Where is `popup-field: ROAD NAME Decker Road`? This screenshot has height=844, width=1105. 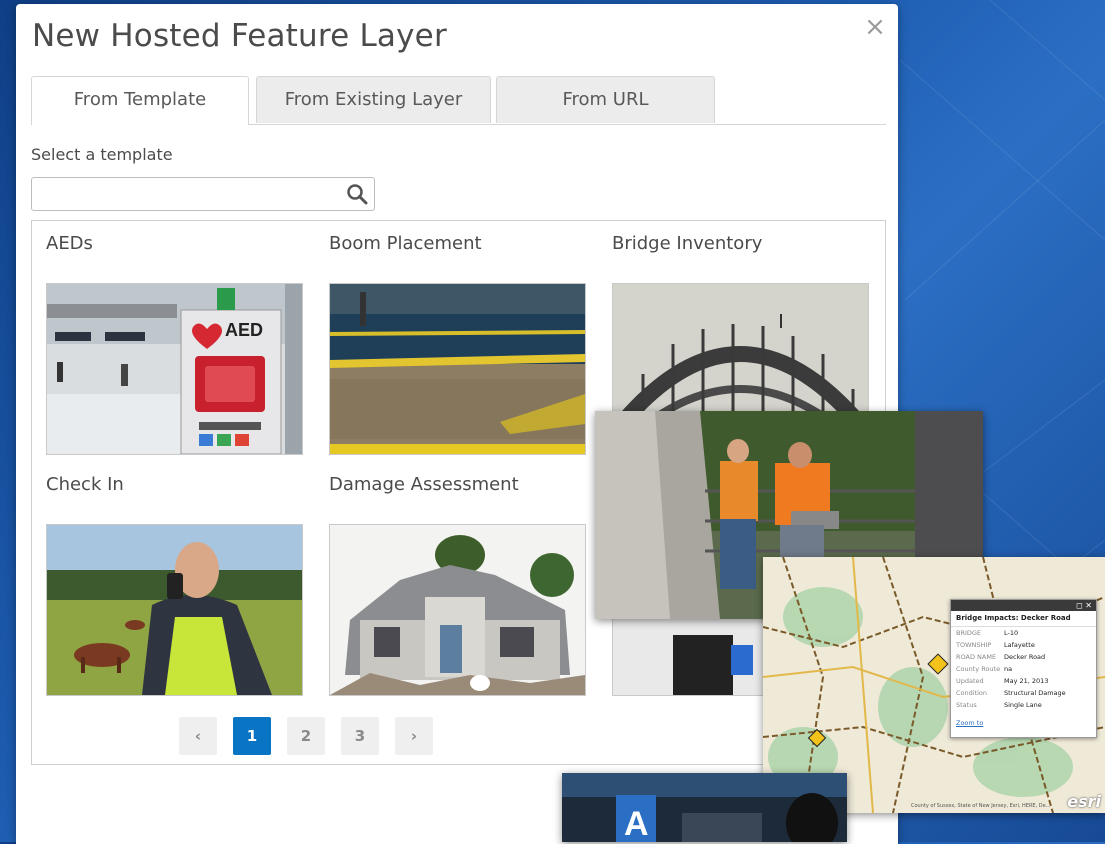
popup-field: ROAD NAME Decker Road is located at coordinates (1001, 657).